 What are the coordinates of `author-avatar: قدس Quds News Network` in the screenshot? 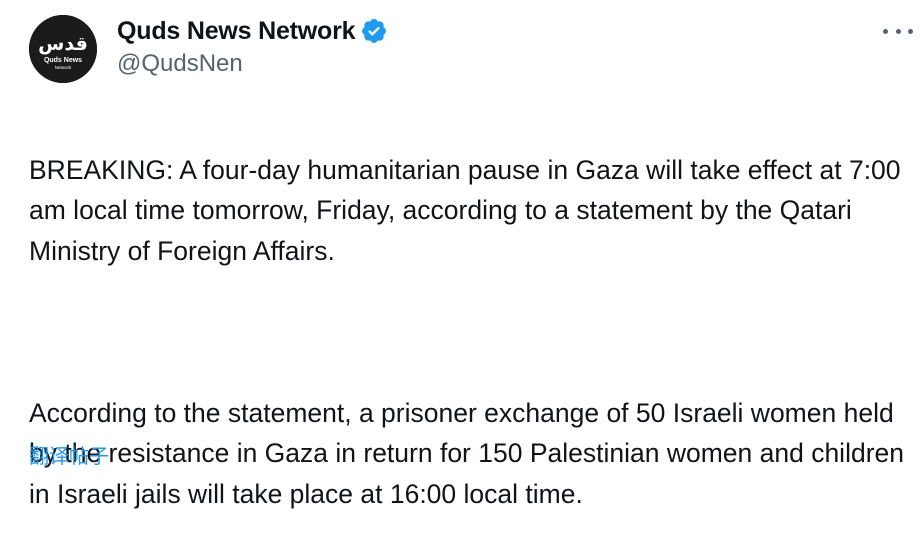 It's located at (63, 49).